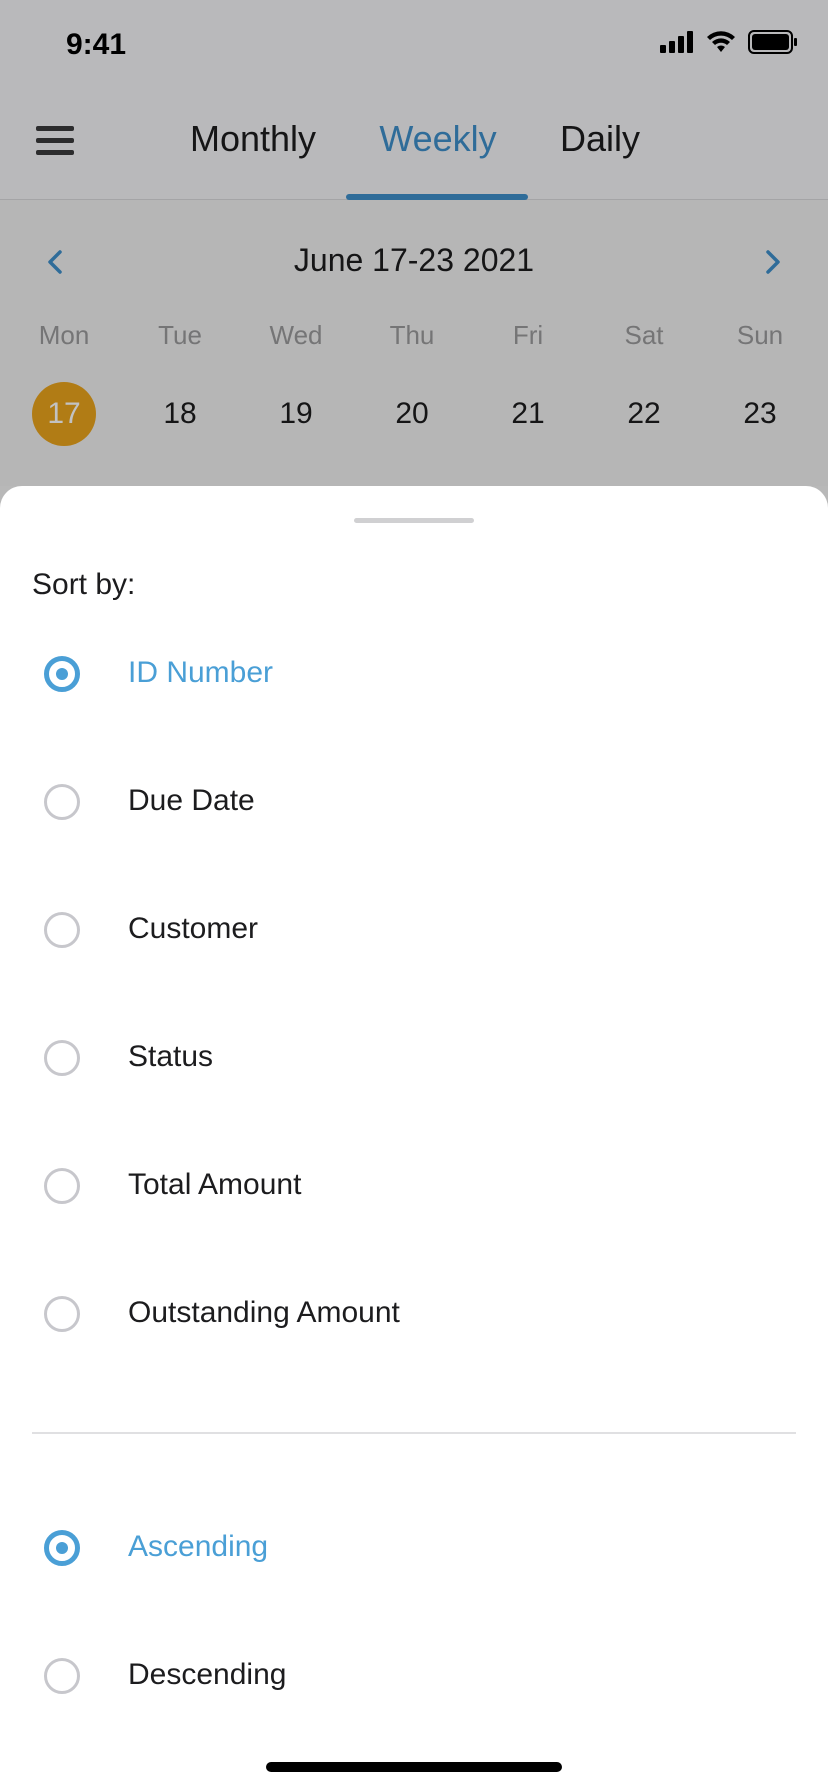  What do you see at coordinates (198, 1546) in the screenshot?
I see `order-option-label: Ascending` at bounding box center [198, 1546].